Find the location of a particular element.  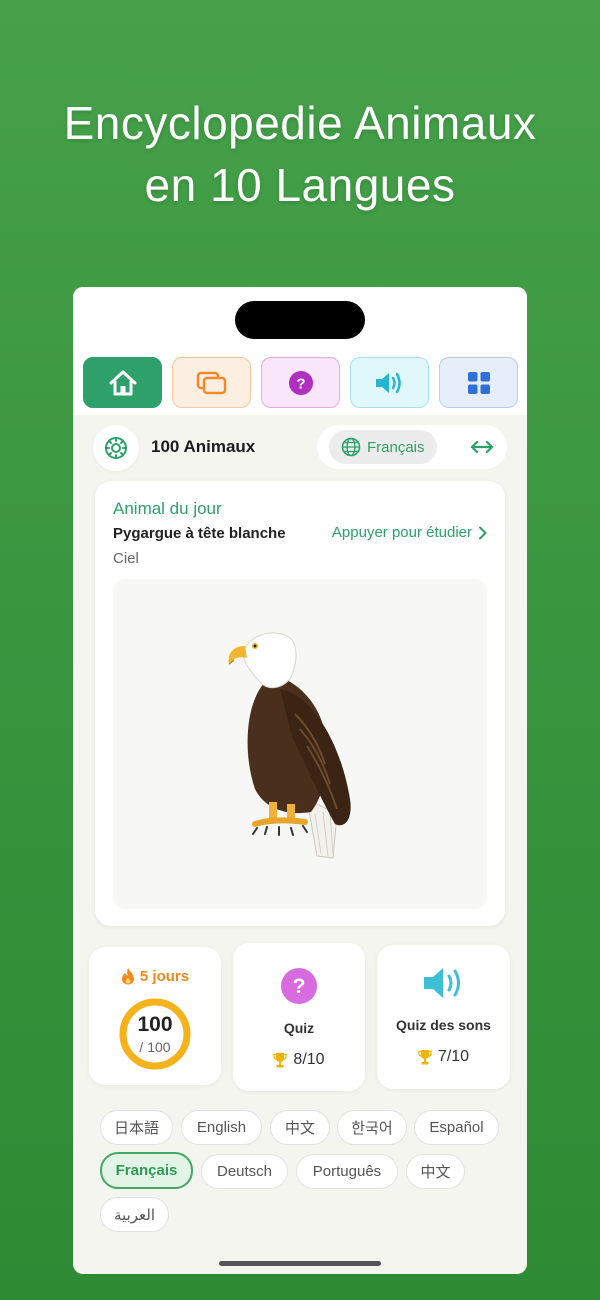

chevron-right-icon is located at coordinates (483, 532).